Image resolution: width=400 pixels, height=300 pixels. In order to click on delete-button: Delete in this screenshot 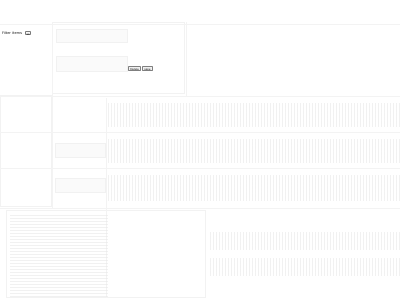, I will do `click(135, 68)`.